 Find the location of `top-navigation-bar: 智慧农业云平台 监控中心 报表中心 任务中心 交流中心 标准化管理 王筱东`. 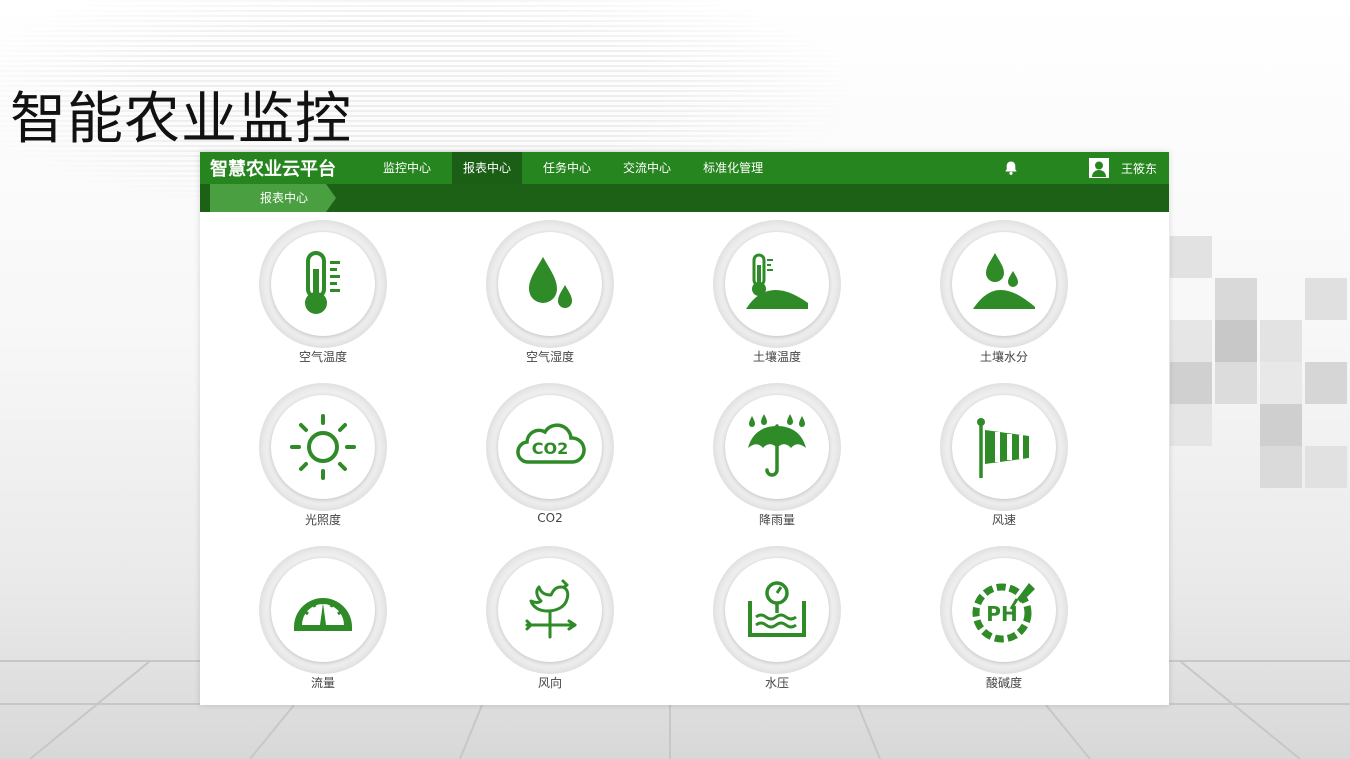

top-navigation-bar: 智慧农业云平台 监控中心 报表中心 任务中心 交流中心 标准化管理 王筱东 is located at coordinates (684, 168).